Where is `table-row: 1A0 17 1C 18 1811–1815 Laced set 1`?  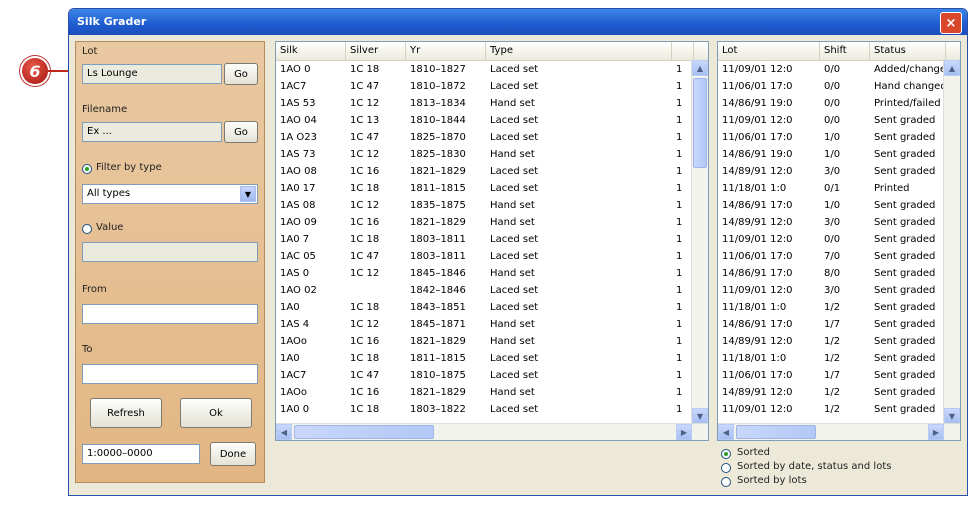 table-row: 1A0 17 1C 18 1811–1815 Laced set 1 is located at coordinates (492, 189).